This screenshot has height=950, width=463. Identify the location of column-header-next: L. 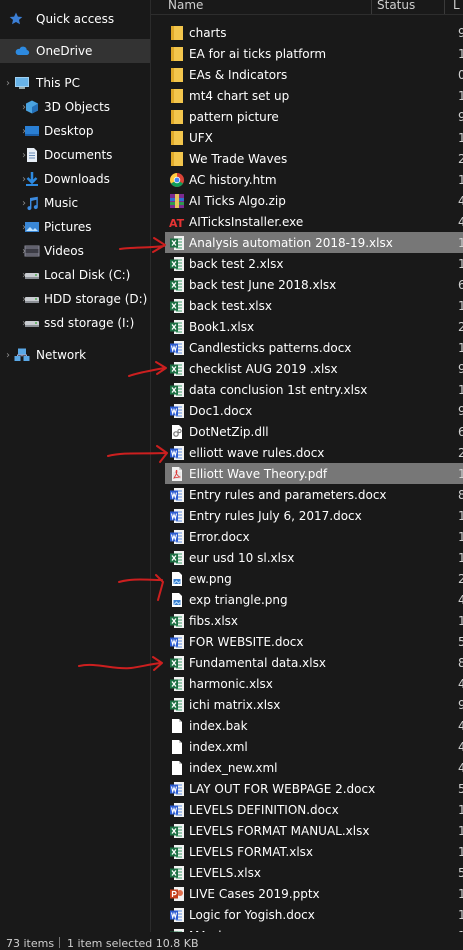
(456, 6).